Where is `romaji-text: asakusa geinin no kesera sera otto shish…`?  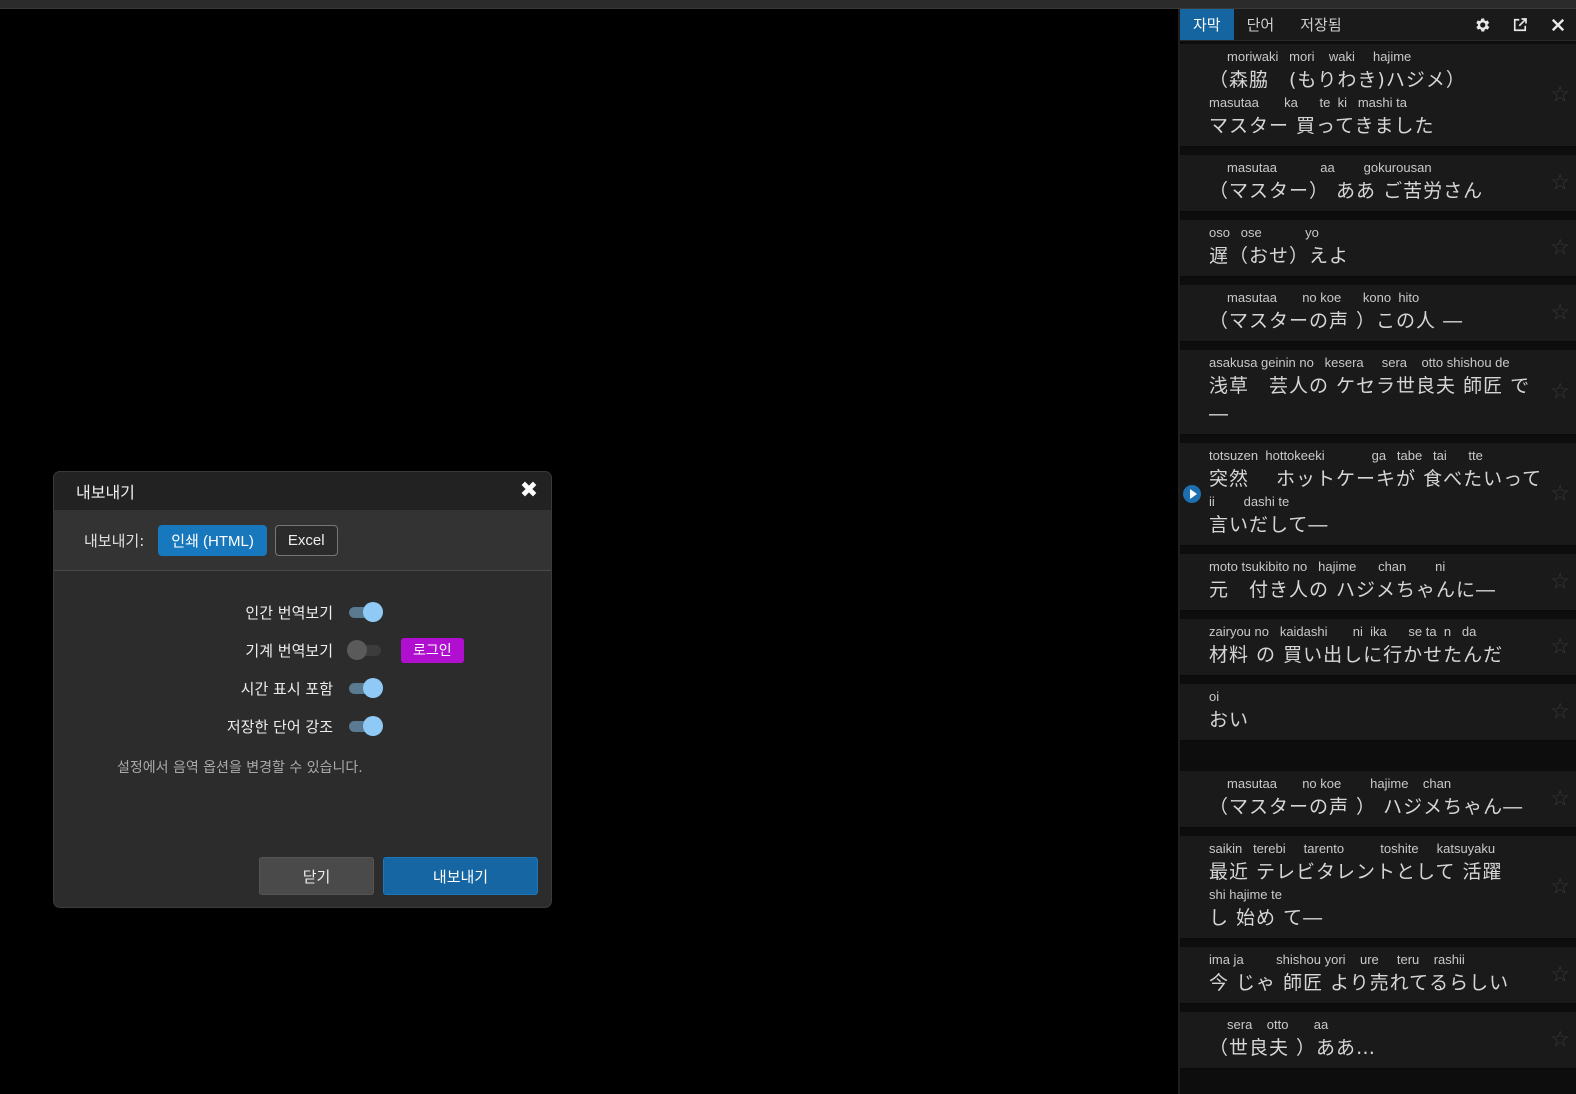
romaji-text: asakusa geinin no kesera sera otto shish… is located at coordinates (1359, 362).